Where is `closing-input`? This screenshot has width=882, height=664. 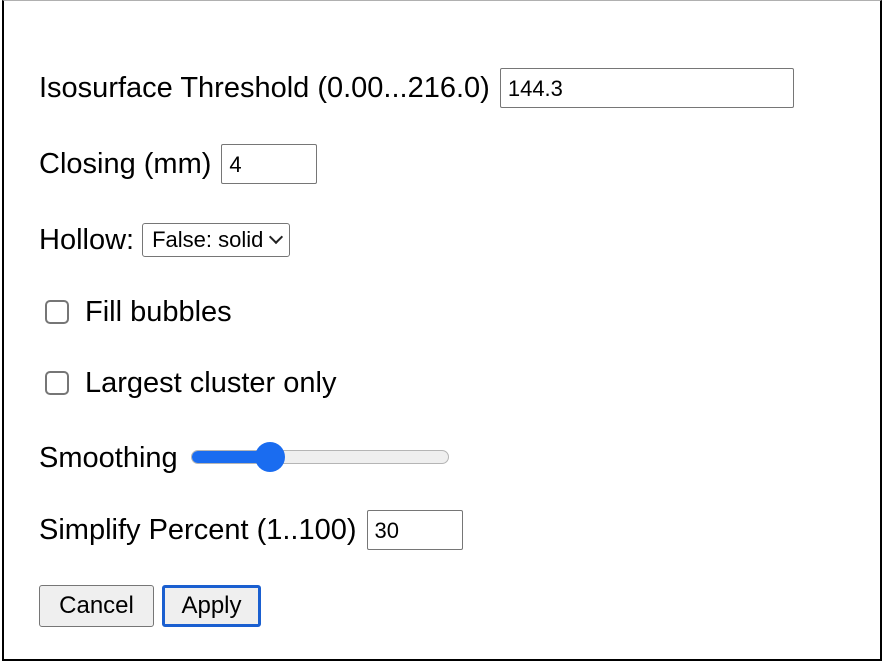 closing-input is located at coordinates (269, 164).